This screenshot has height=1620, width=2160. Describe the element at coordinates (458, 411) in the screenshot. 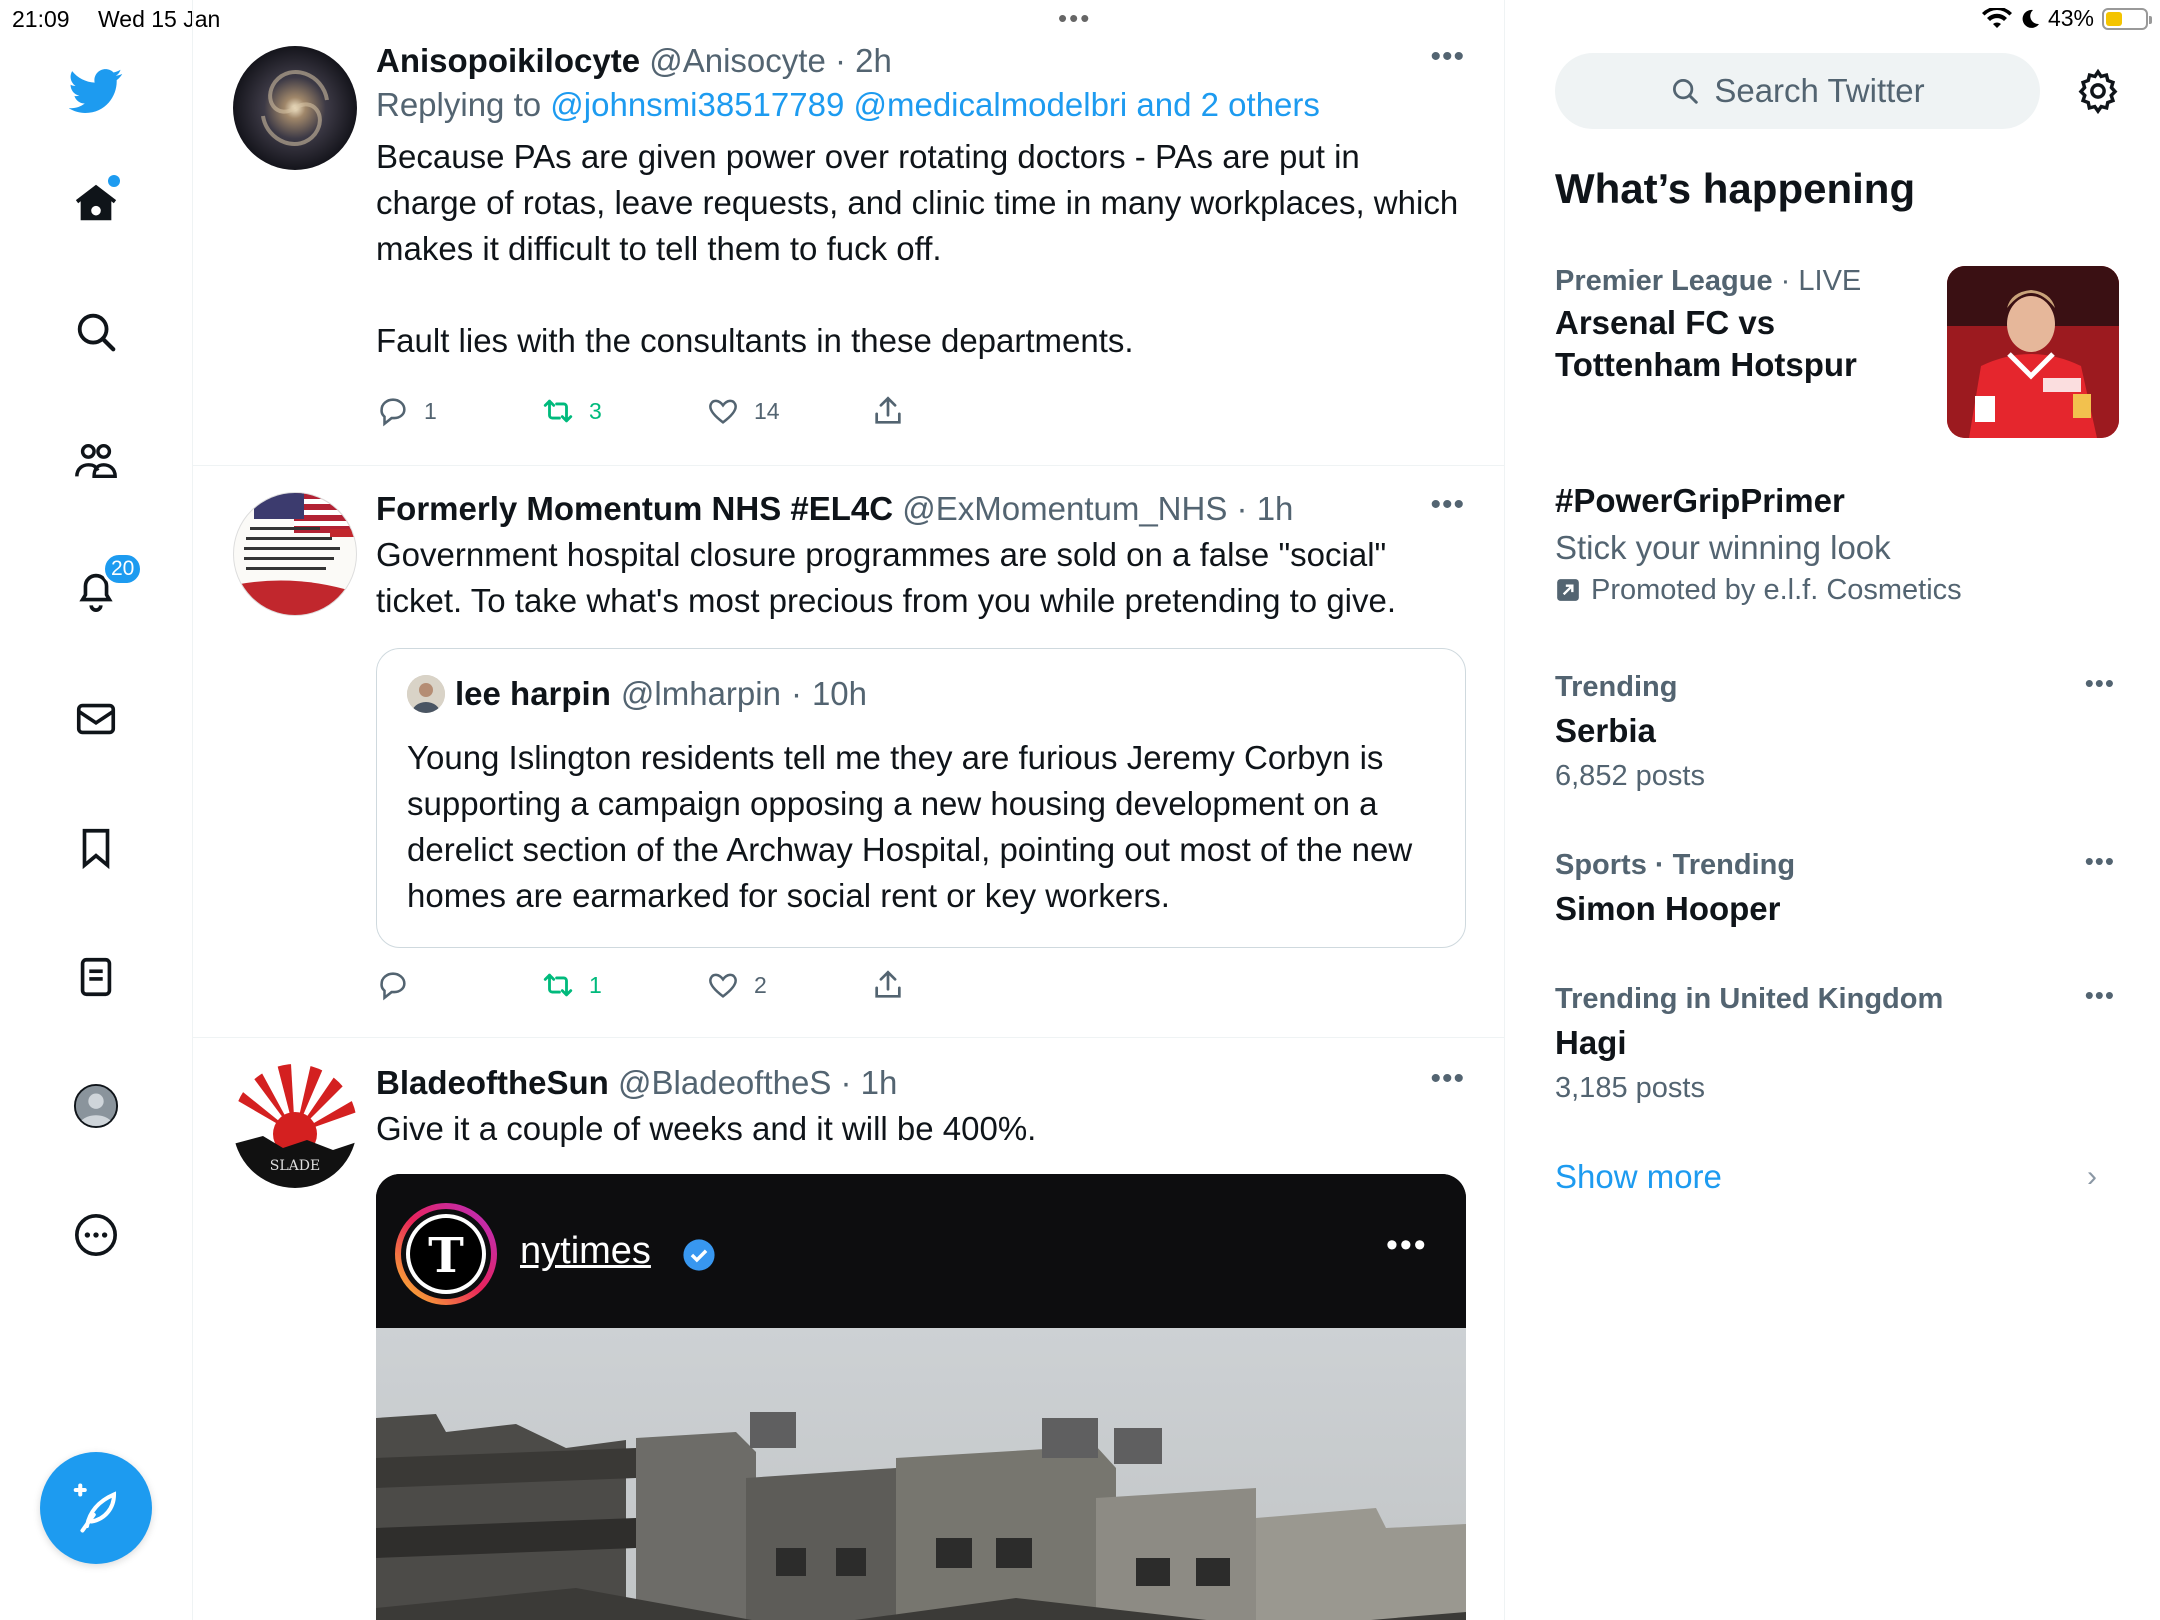

I see `reply-button: 1` at that location.